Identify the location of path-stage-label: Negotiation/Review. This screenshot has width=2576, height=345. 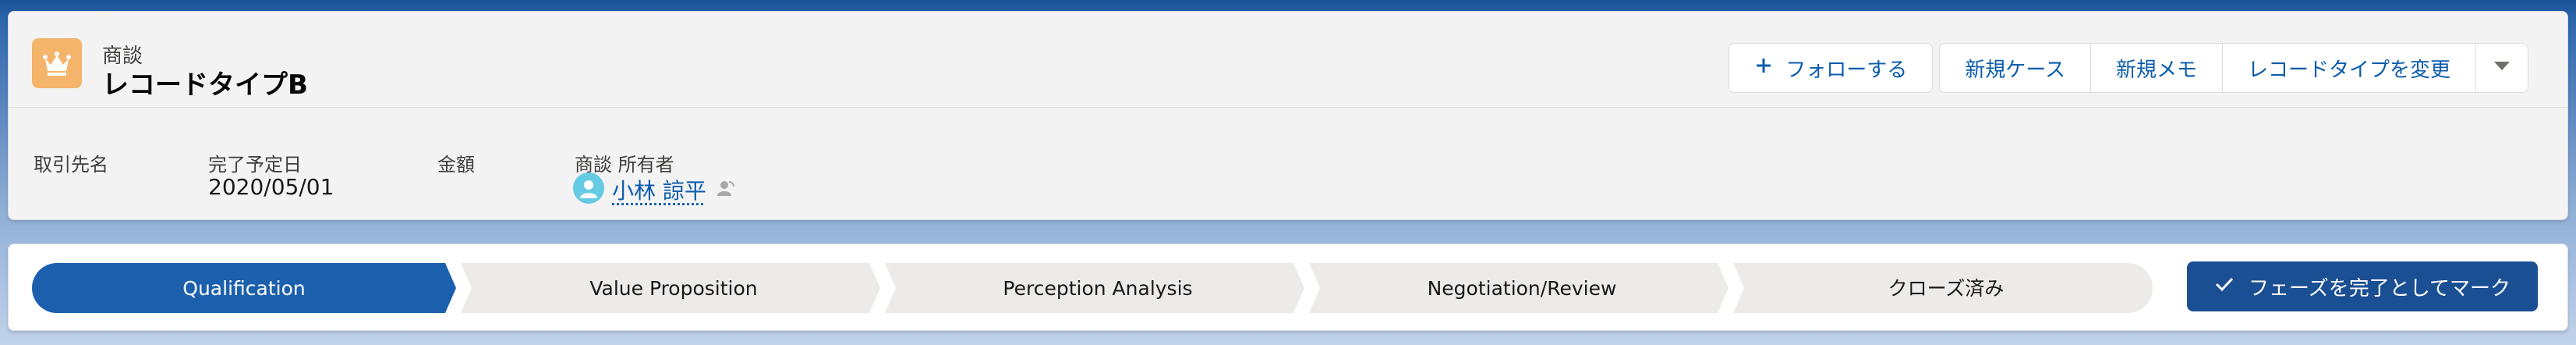
(1522, 288).